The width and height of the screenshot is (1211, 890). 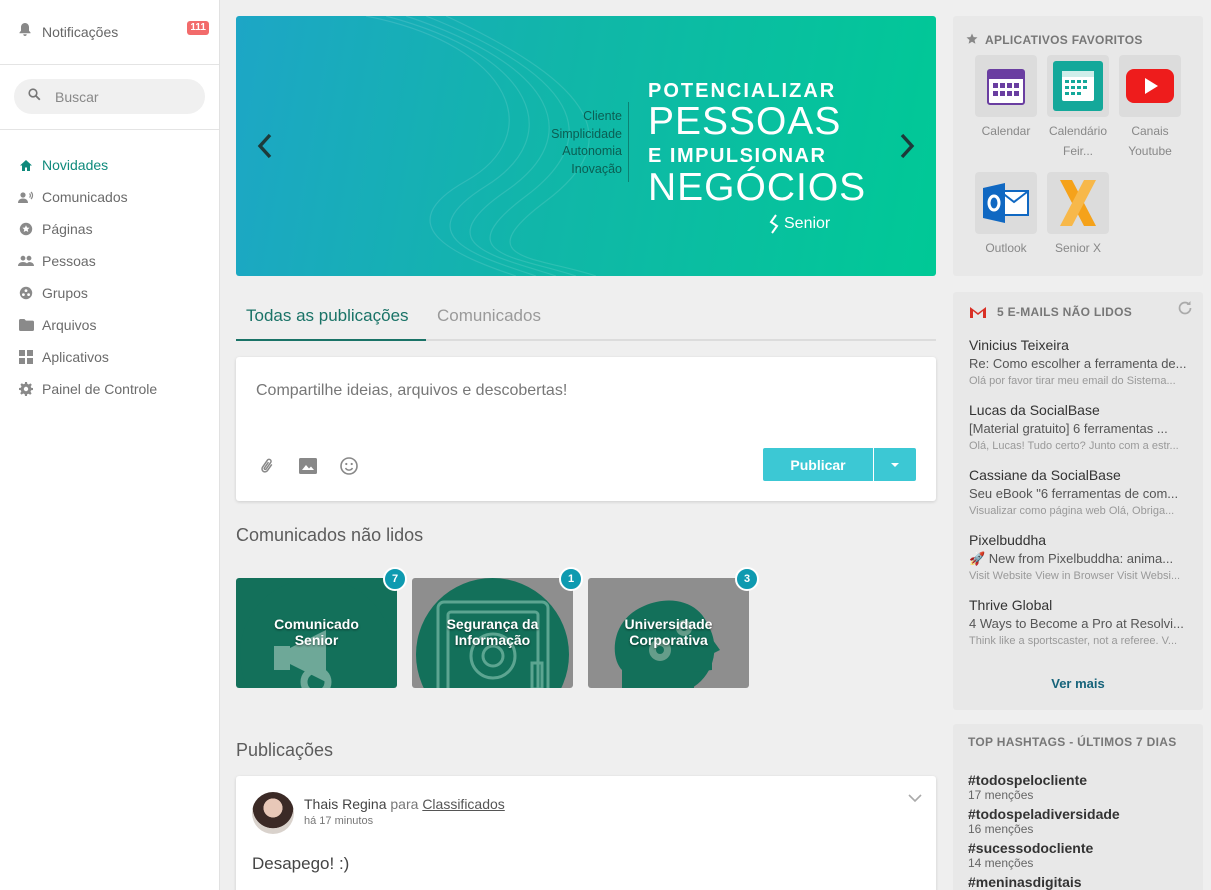 I want to click on notifications-label: Notificações, so click(x=80, y=32).